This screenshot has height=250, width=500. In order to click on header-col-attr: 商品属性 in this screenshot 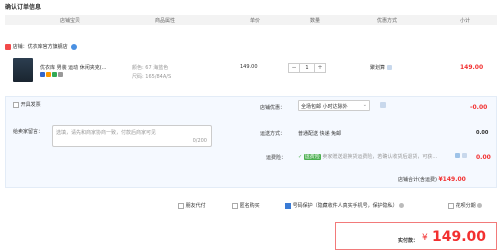, I will do `click(165, 21)`.